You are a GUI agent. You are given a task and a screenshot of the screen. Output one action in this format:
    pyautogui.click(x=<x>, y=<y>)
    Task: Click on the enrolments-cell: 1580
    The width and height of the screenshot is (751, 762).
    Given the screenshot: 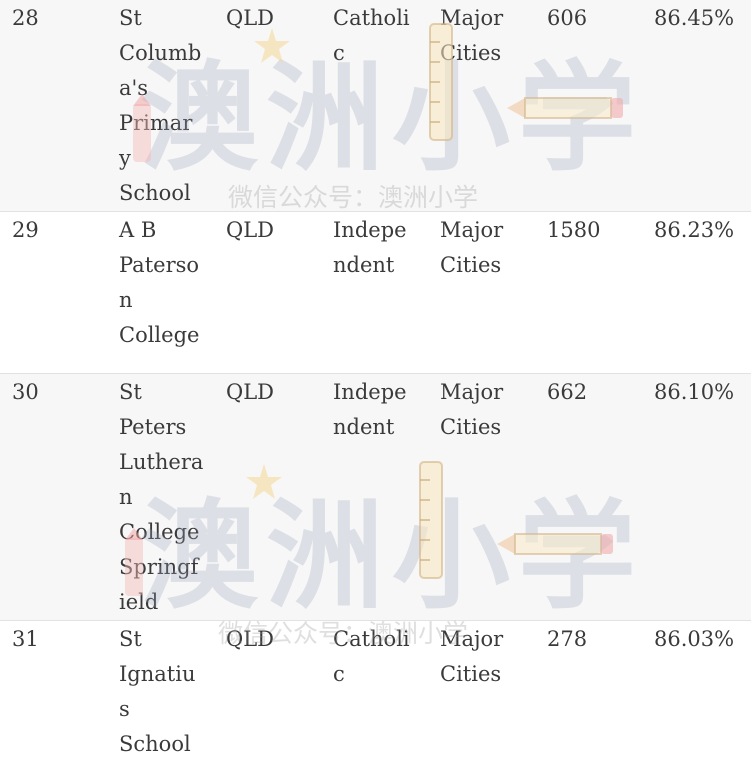 What is the action you would take?
    pyautogui.click(x=588, y=293)
    